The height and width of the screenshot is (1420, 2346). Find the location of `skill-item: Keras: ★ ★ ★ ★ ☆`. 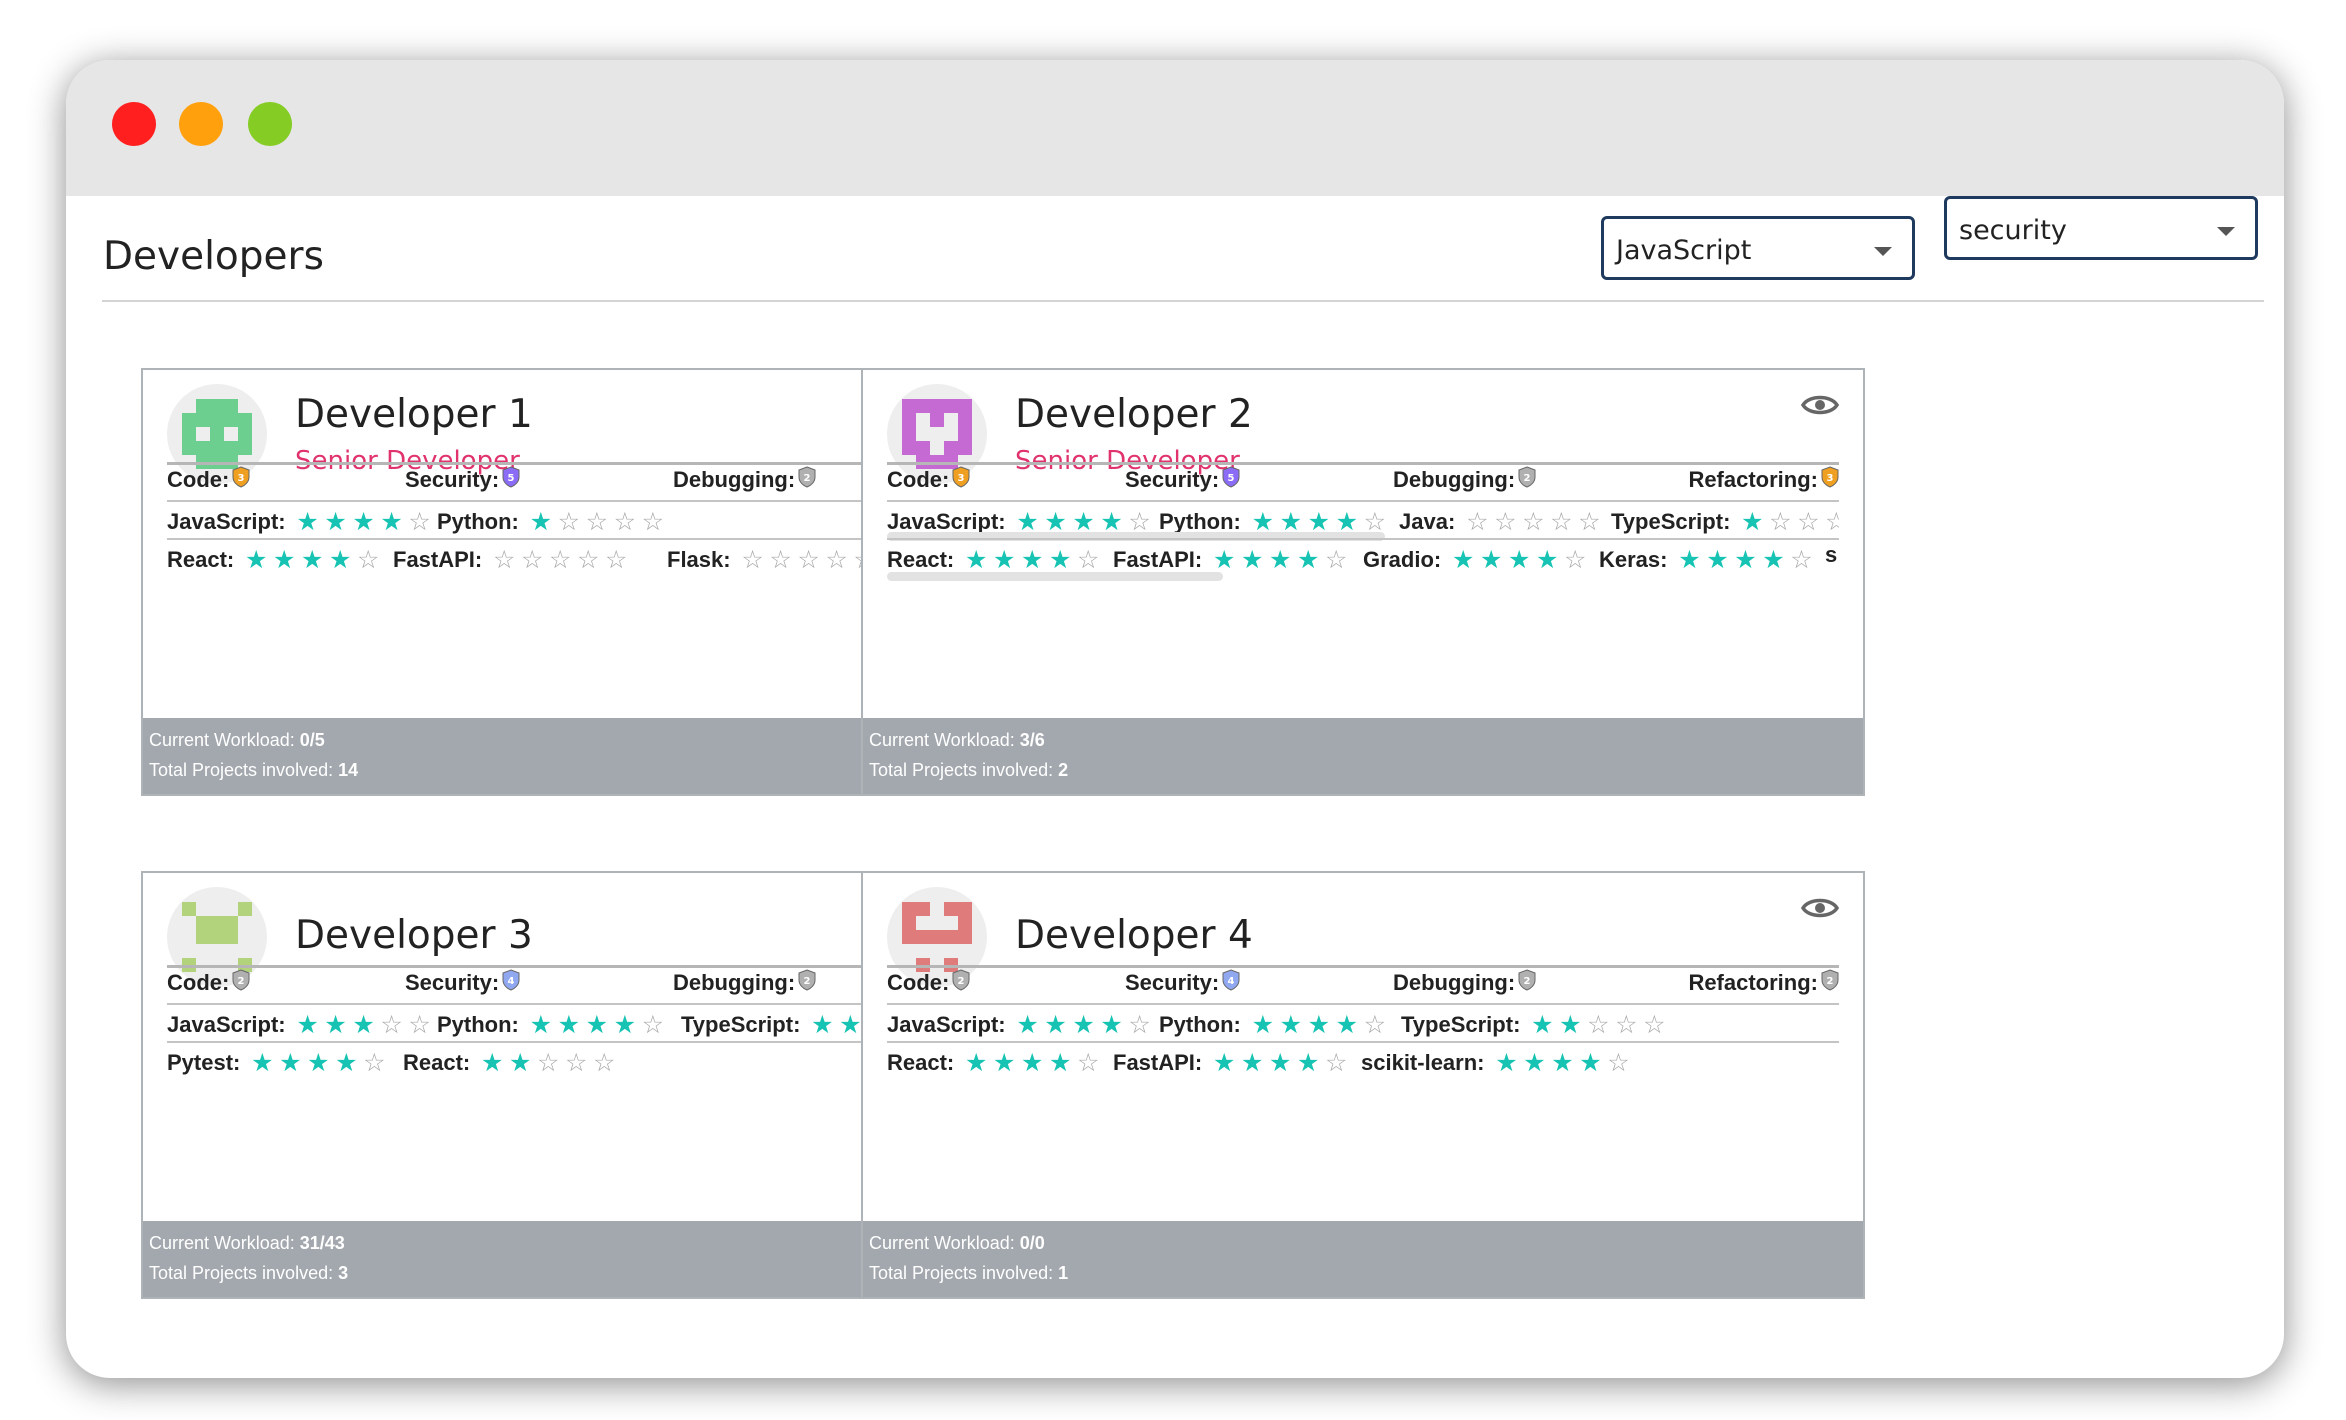

skill-item: Keras: ★ ★ ★ ★ ☆ is located at coordinates (1707, 560).